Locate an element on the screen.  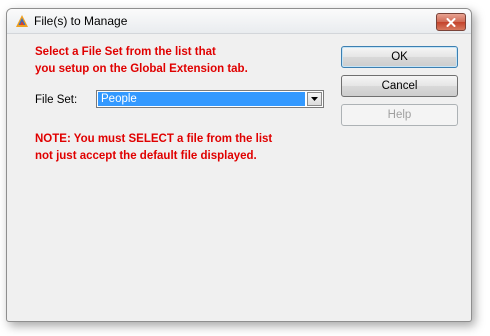
close-button is located at coordinates (451, 22).